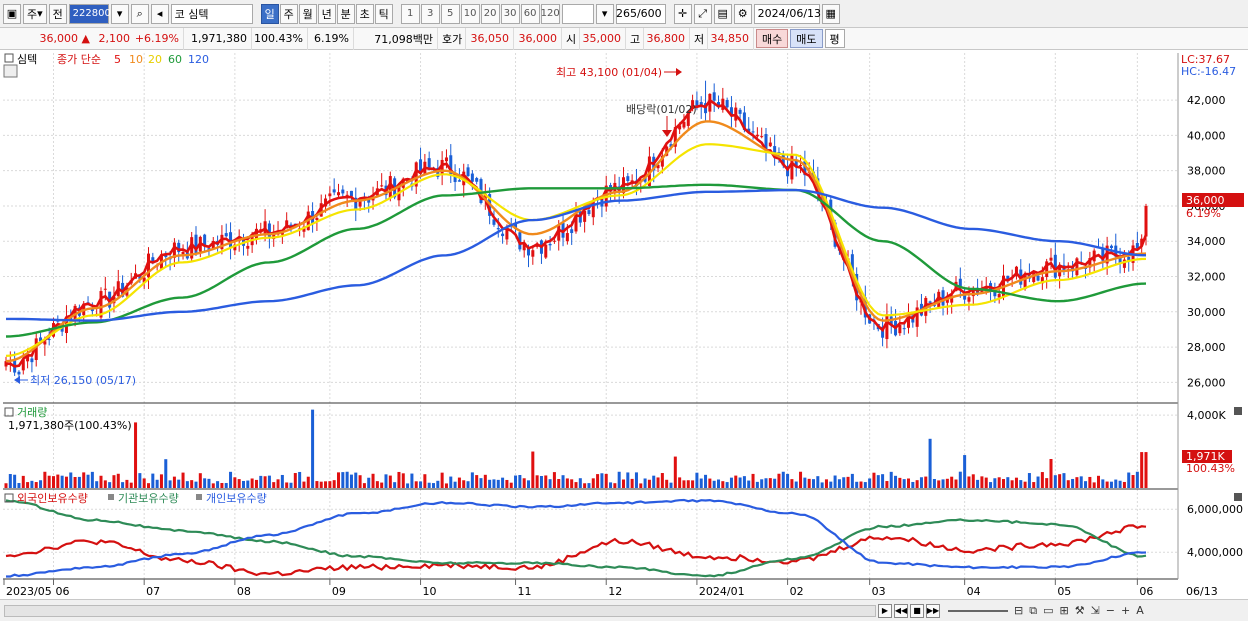  Describe the element at coordinates (89, 13) in the screenshot. I see `stock-code-input: 222800` at that location.